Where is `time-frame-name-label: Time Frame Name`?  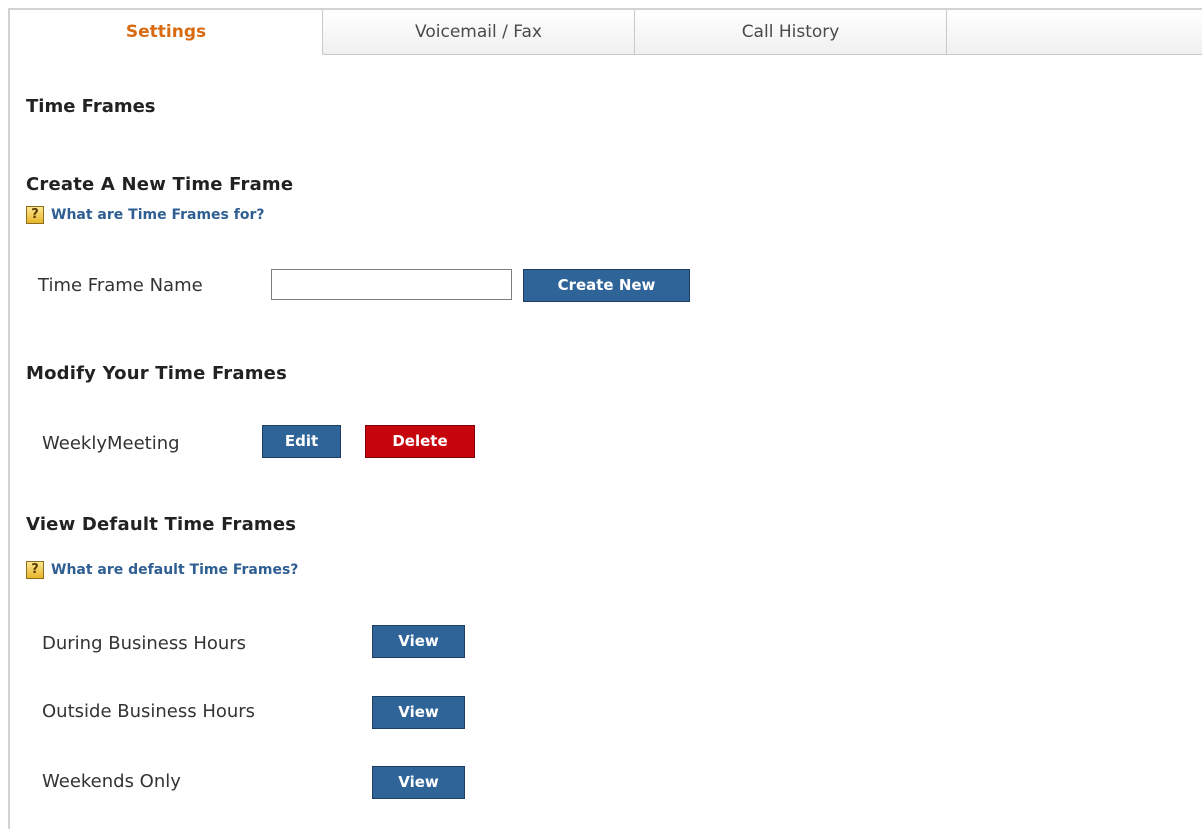
time-frame-name-label: Time Frame Name is located at coordinates (120, 285).